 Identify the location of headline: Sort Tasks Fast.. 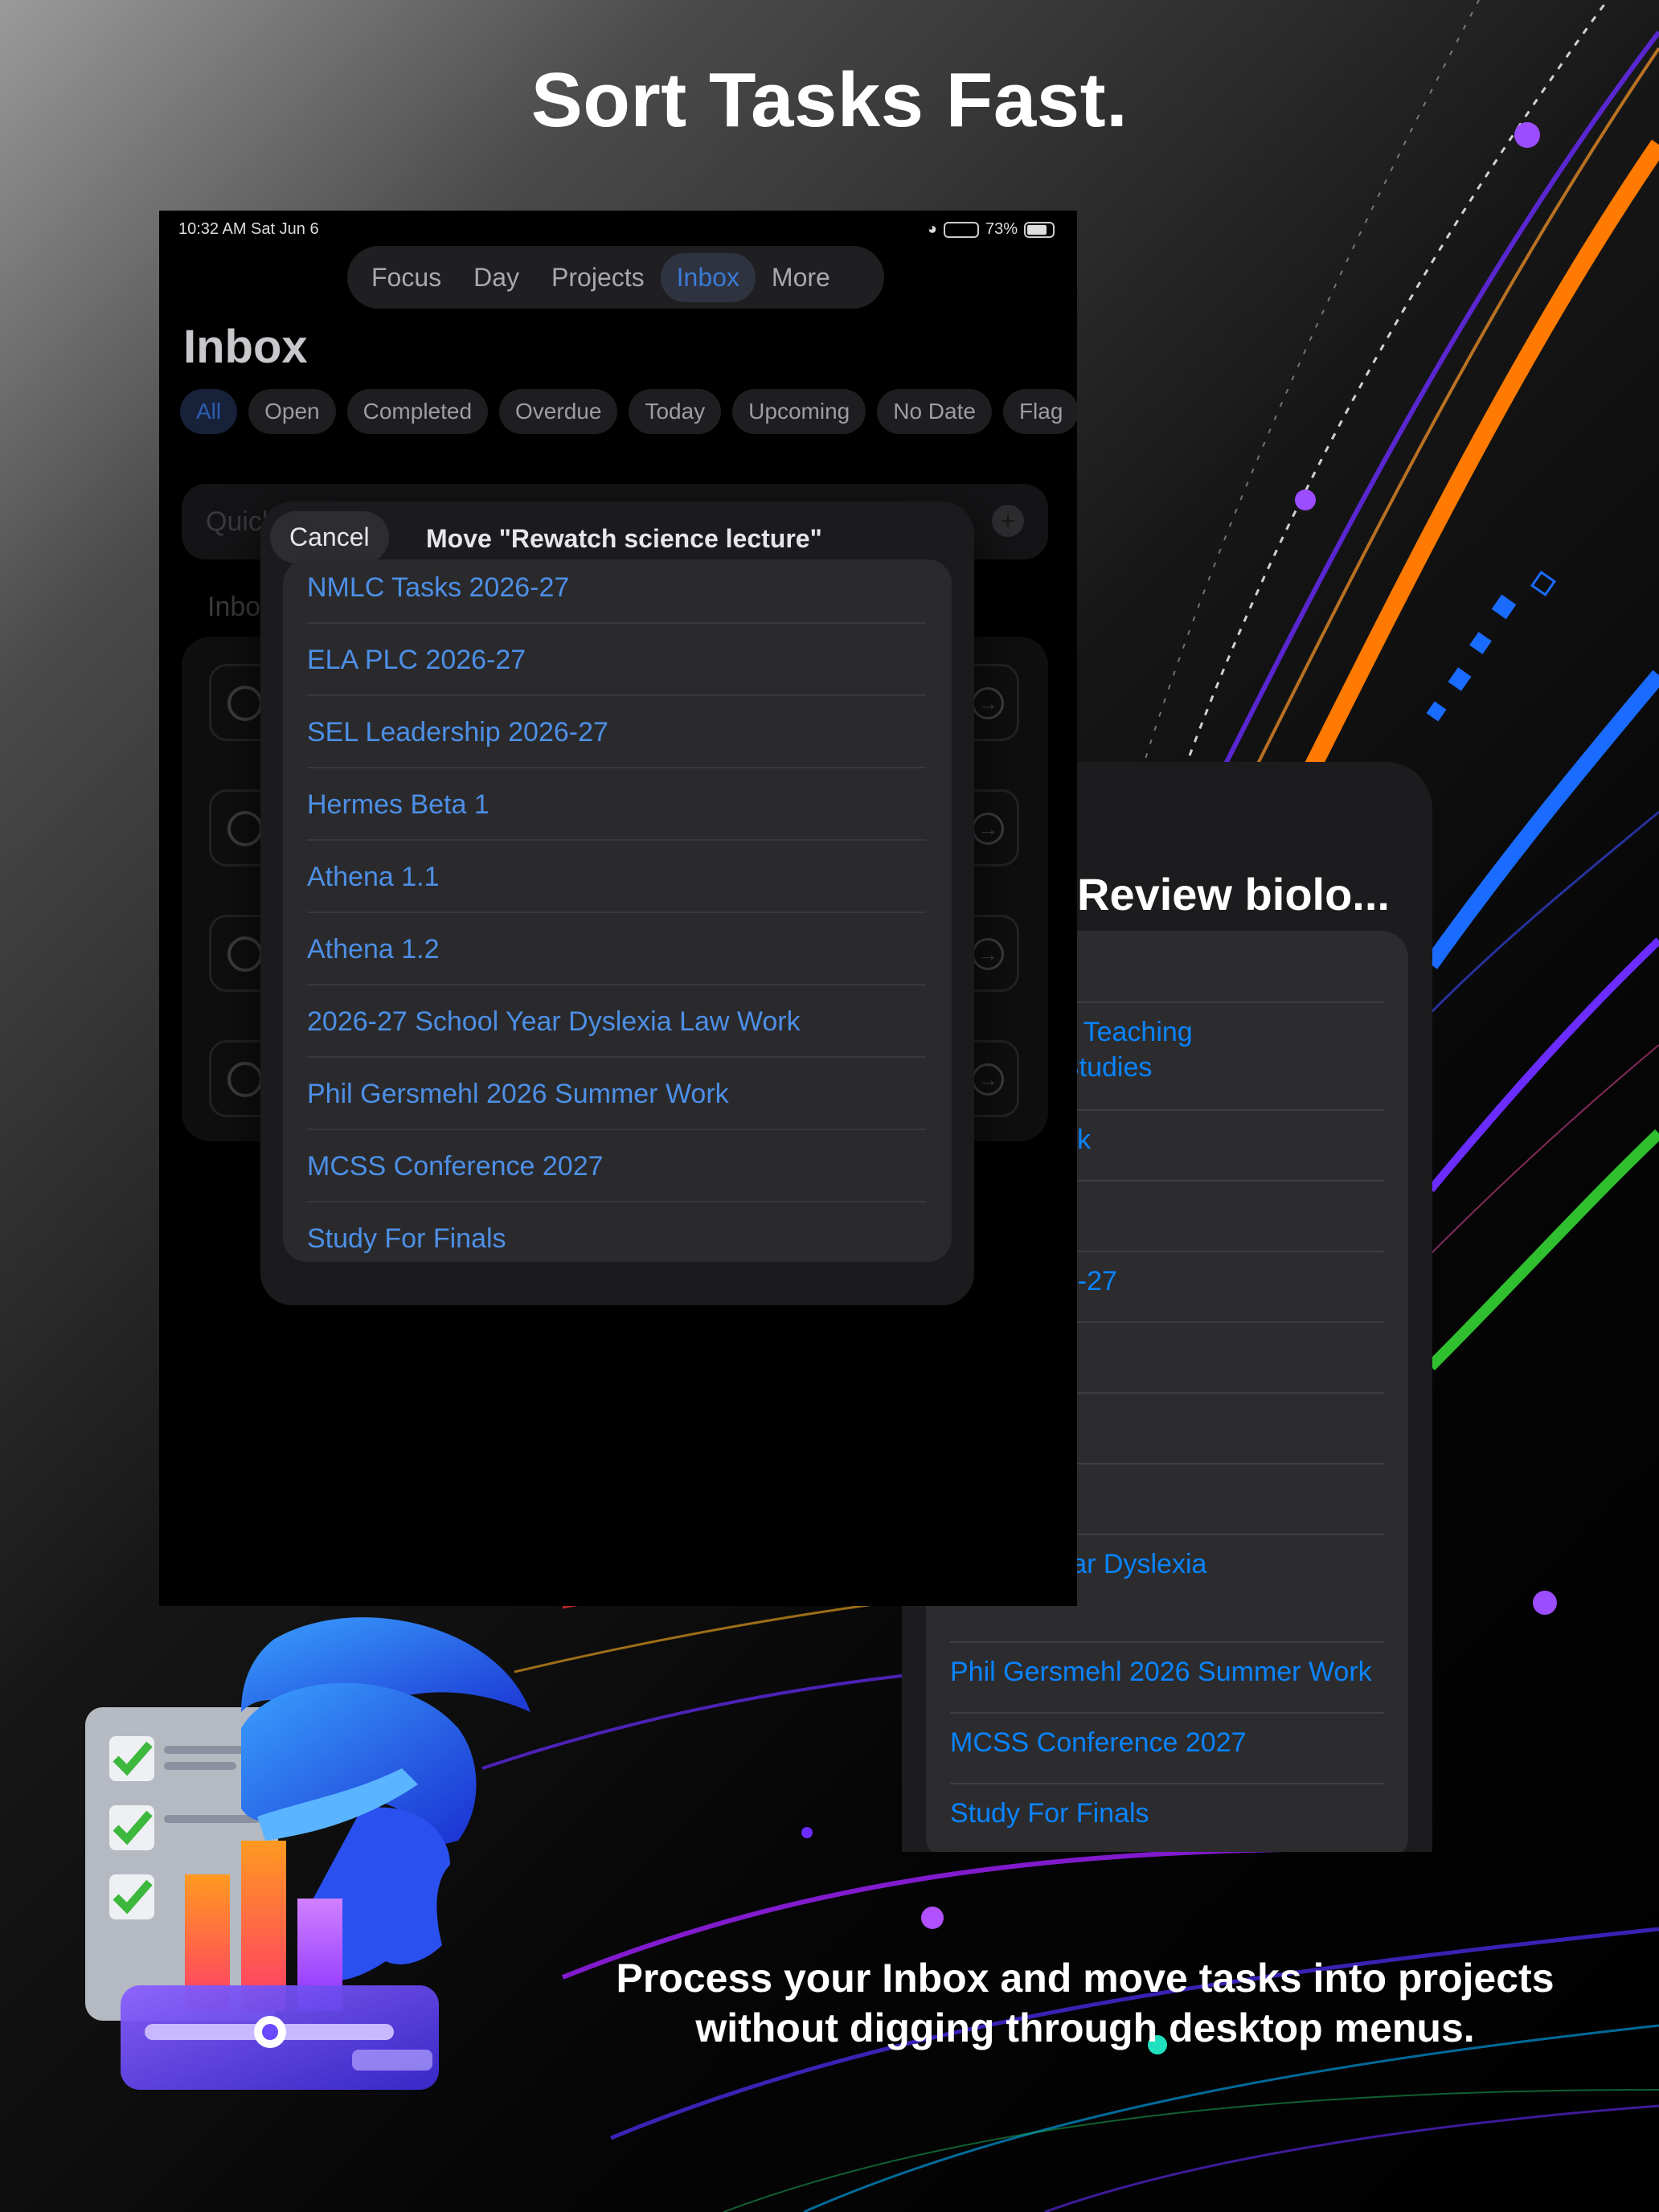
(829, 100).